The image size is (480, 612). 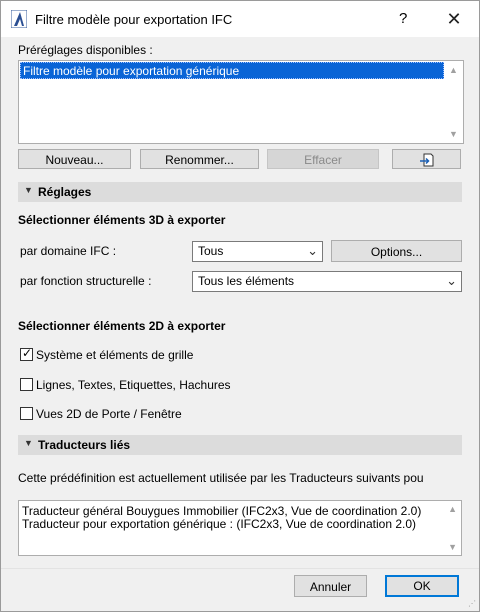 I want to click on footer-divider, so click(x=240, y=568).